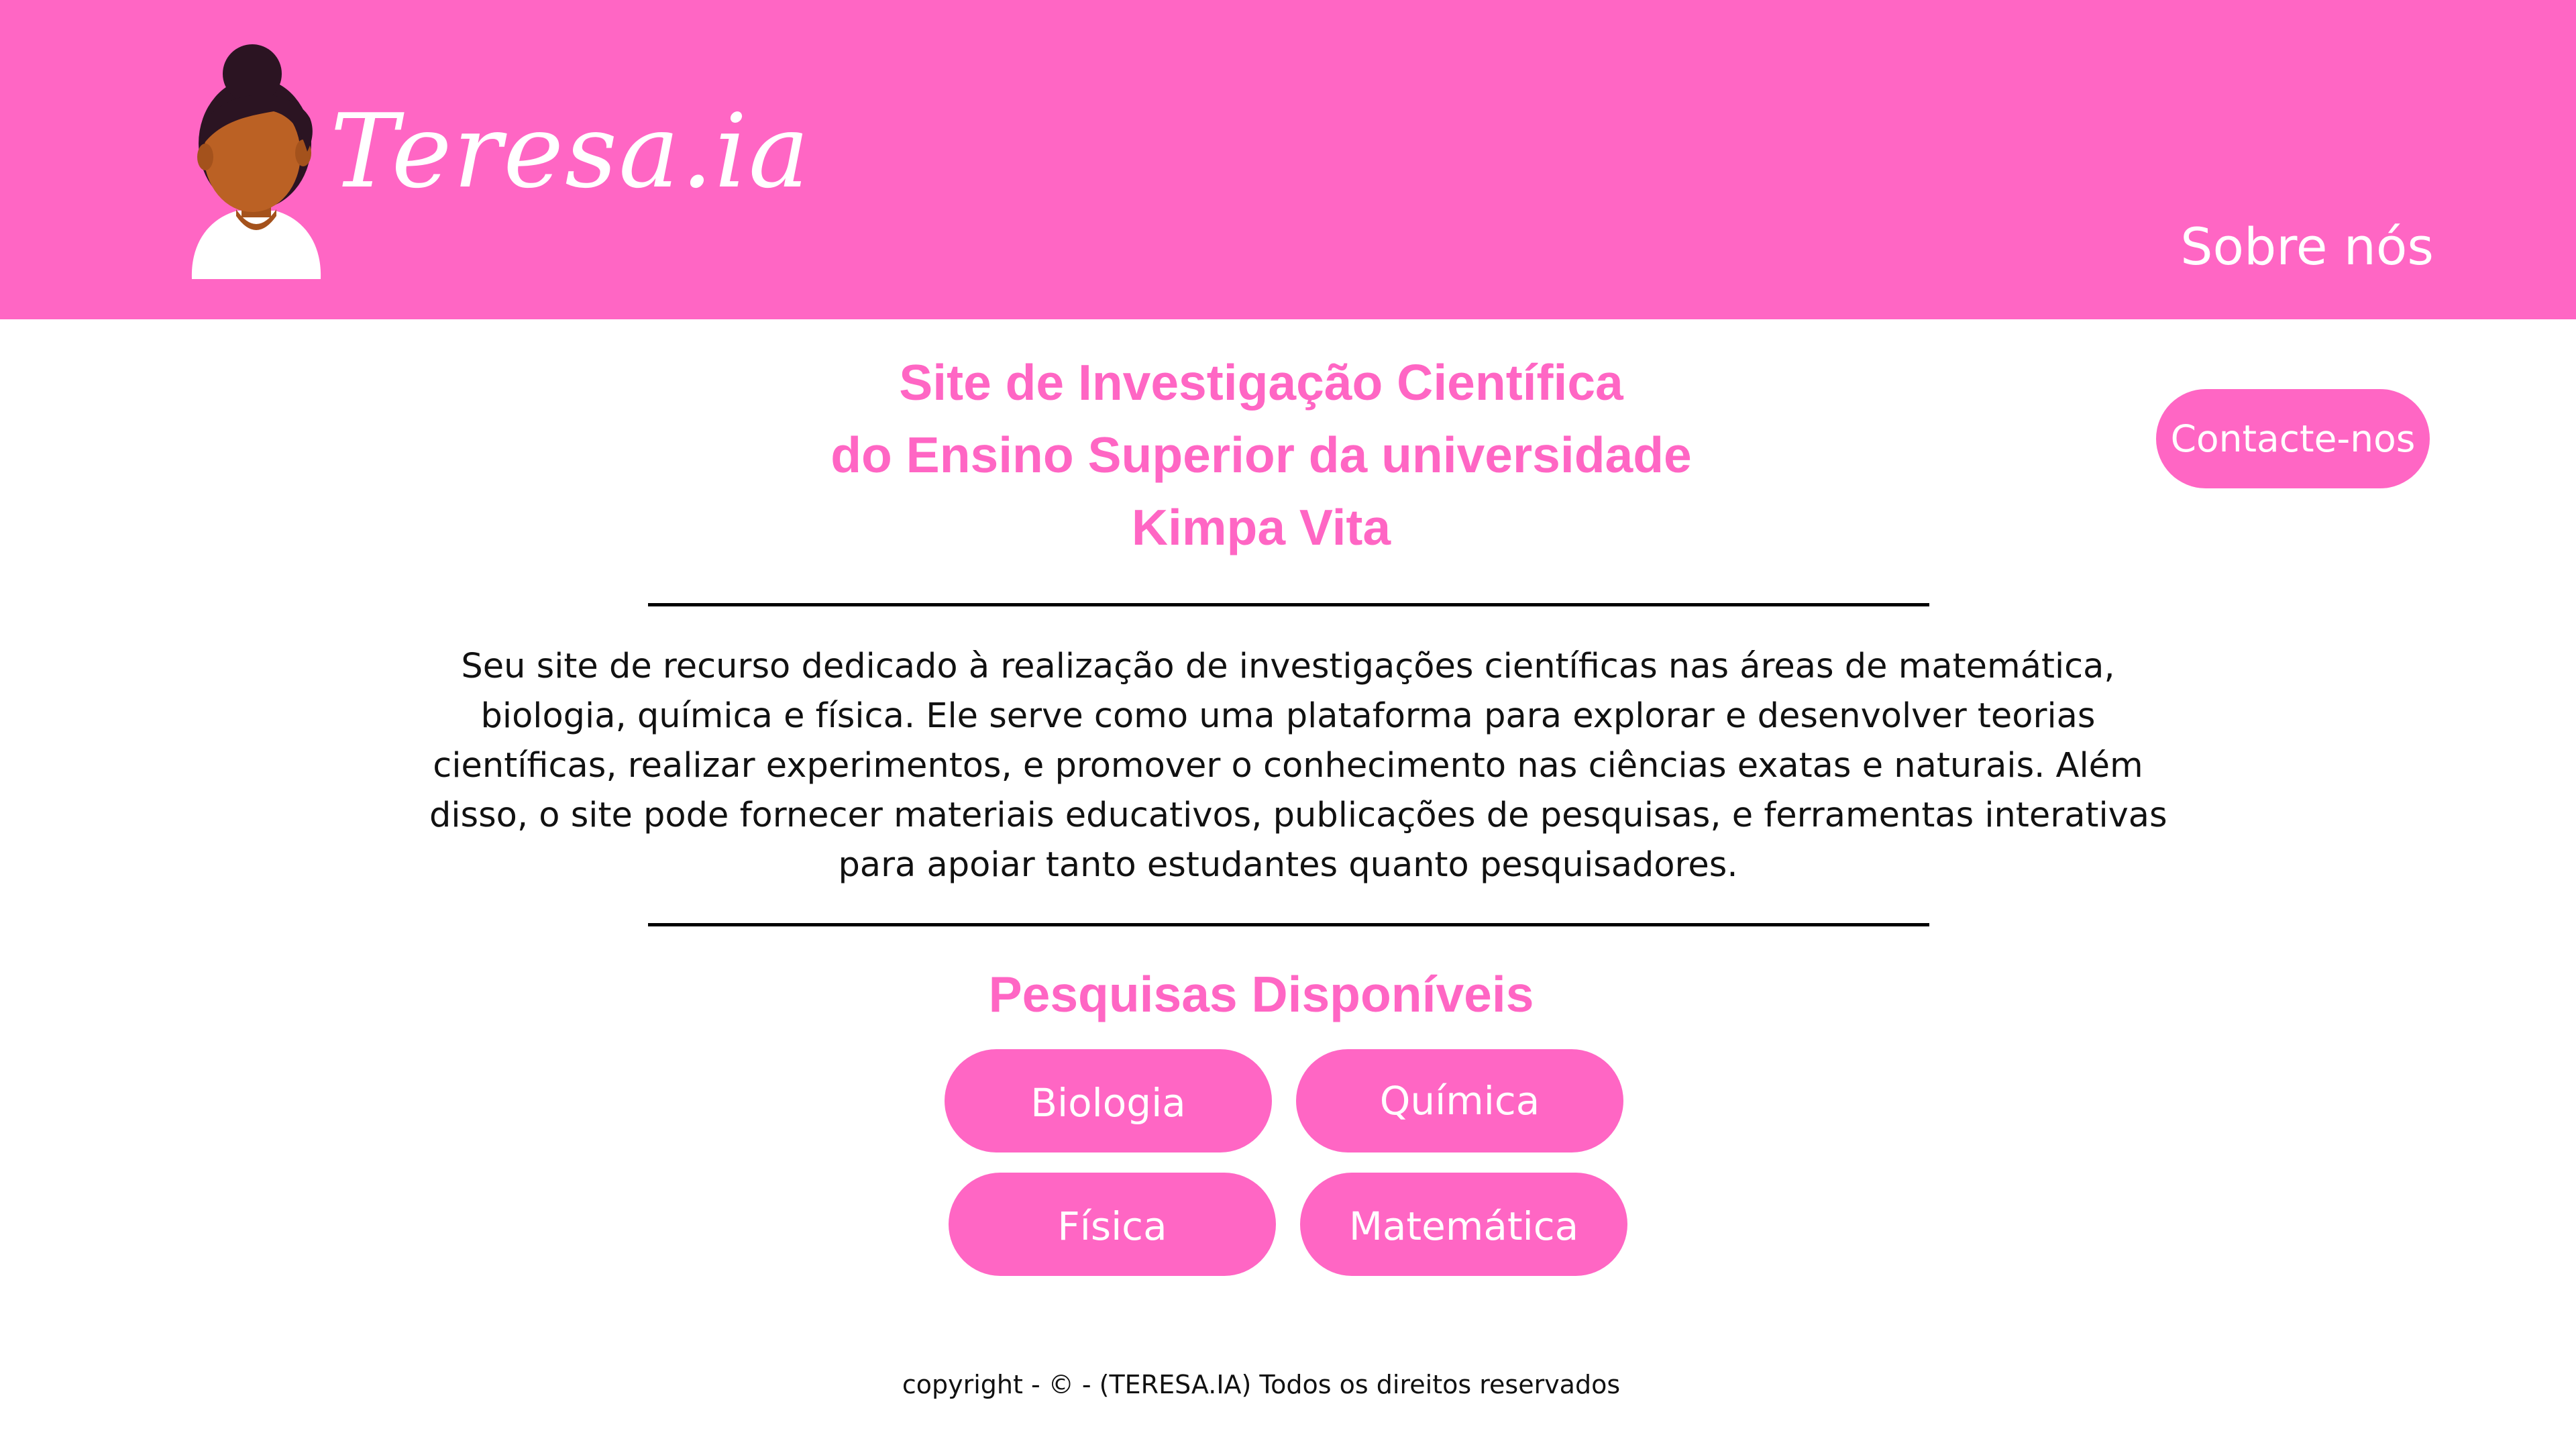 The height and width of the screenshot is (1449, 2576). Describe the element at coordinates (1459, 1100) in the screenshot. I see `research-button-quimica: Química` at that location.